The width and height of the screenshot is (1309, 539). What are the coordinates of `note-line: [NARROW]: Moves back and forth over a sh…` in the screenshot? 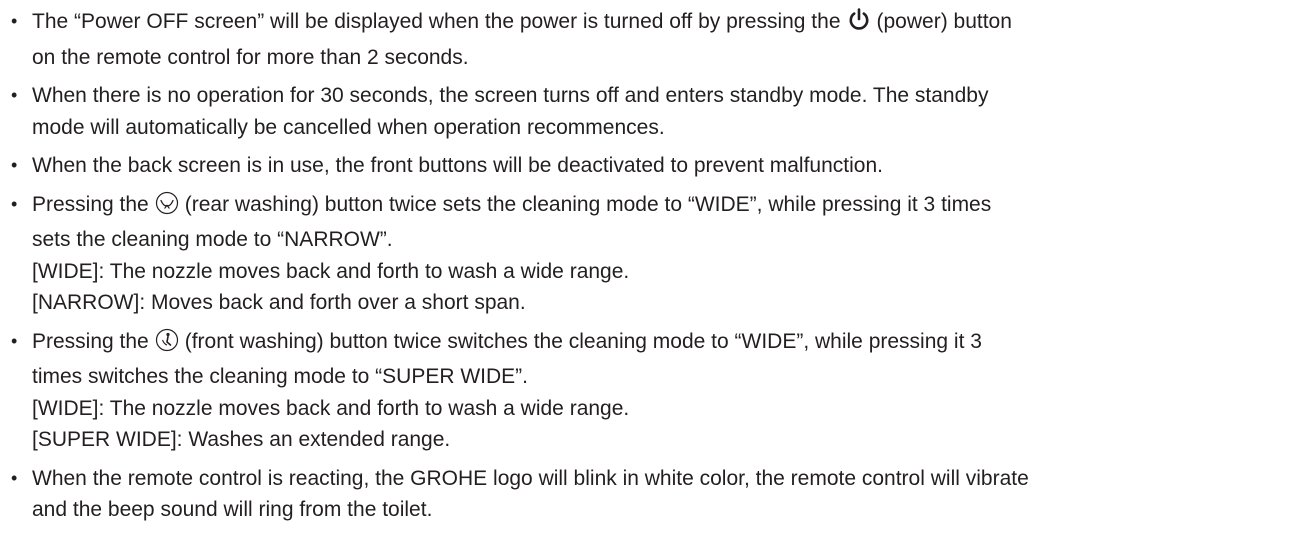 It's located at (279, 302).